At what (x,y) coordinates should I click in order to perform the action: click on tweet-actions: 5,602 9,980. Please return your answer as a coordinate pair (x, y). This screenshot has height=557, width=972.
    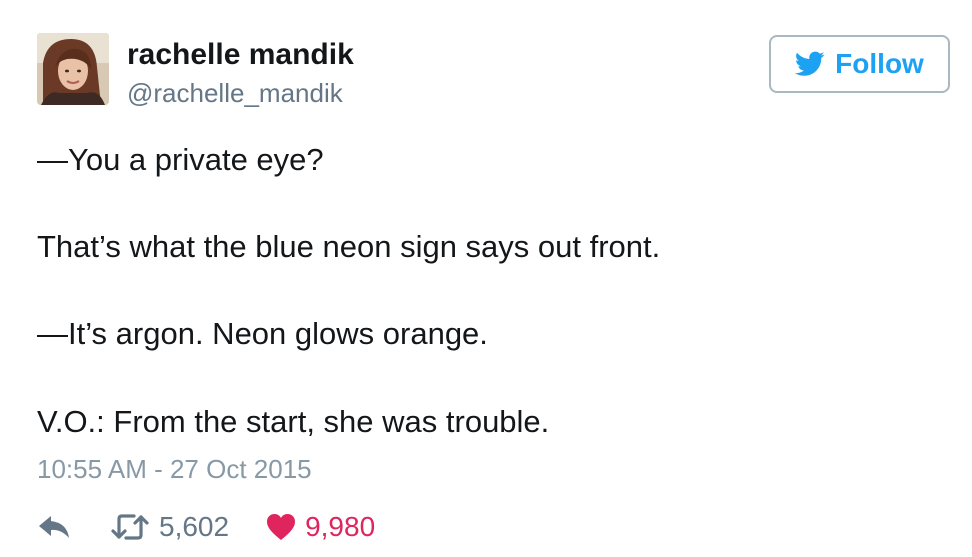
    Looking at the image, I should click on (206, 527).